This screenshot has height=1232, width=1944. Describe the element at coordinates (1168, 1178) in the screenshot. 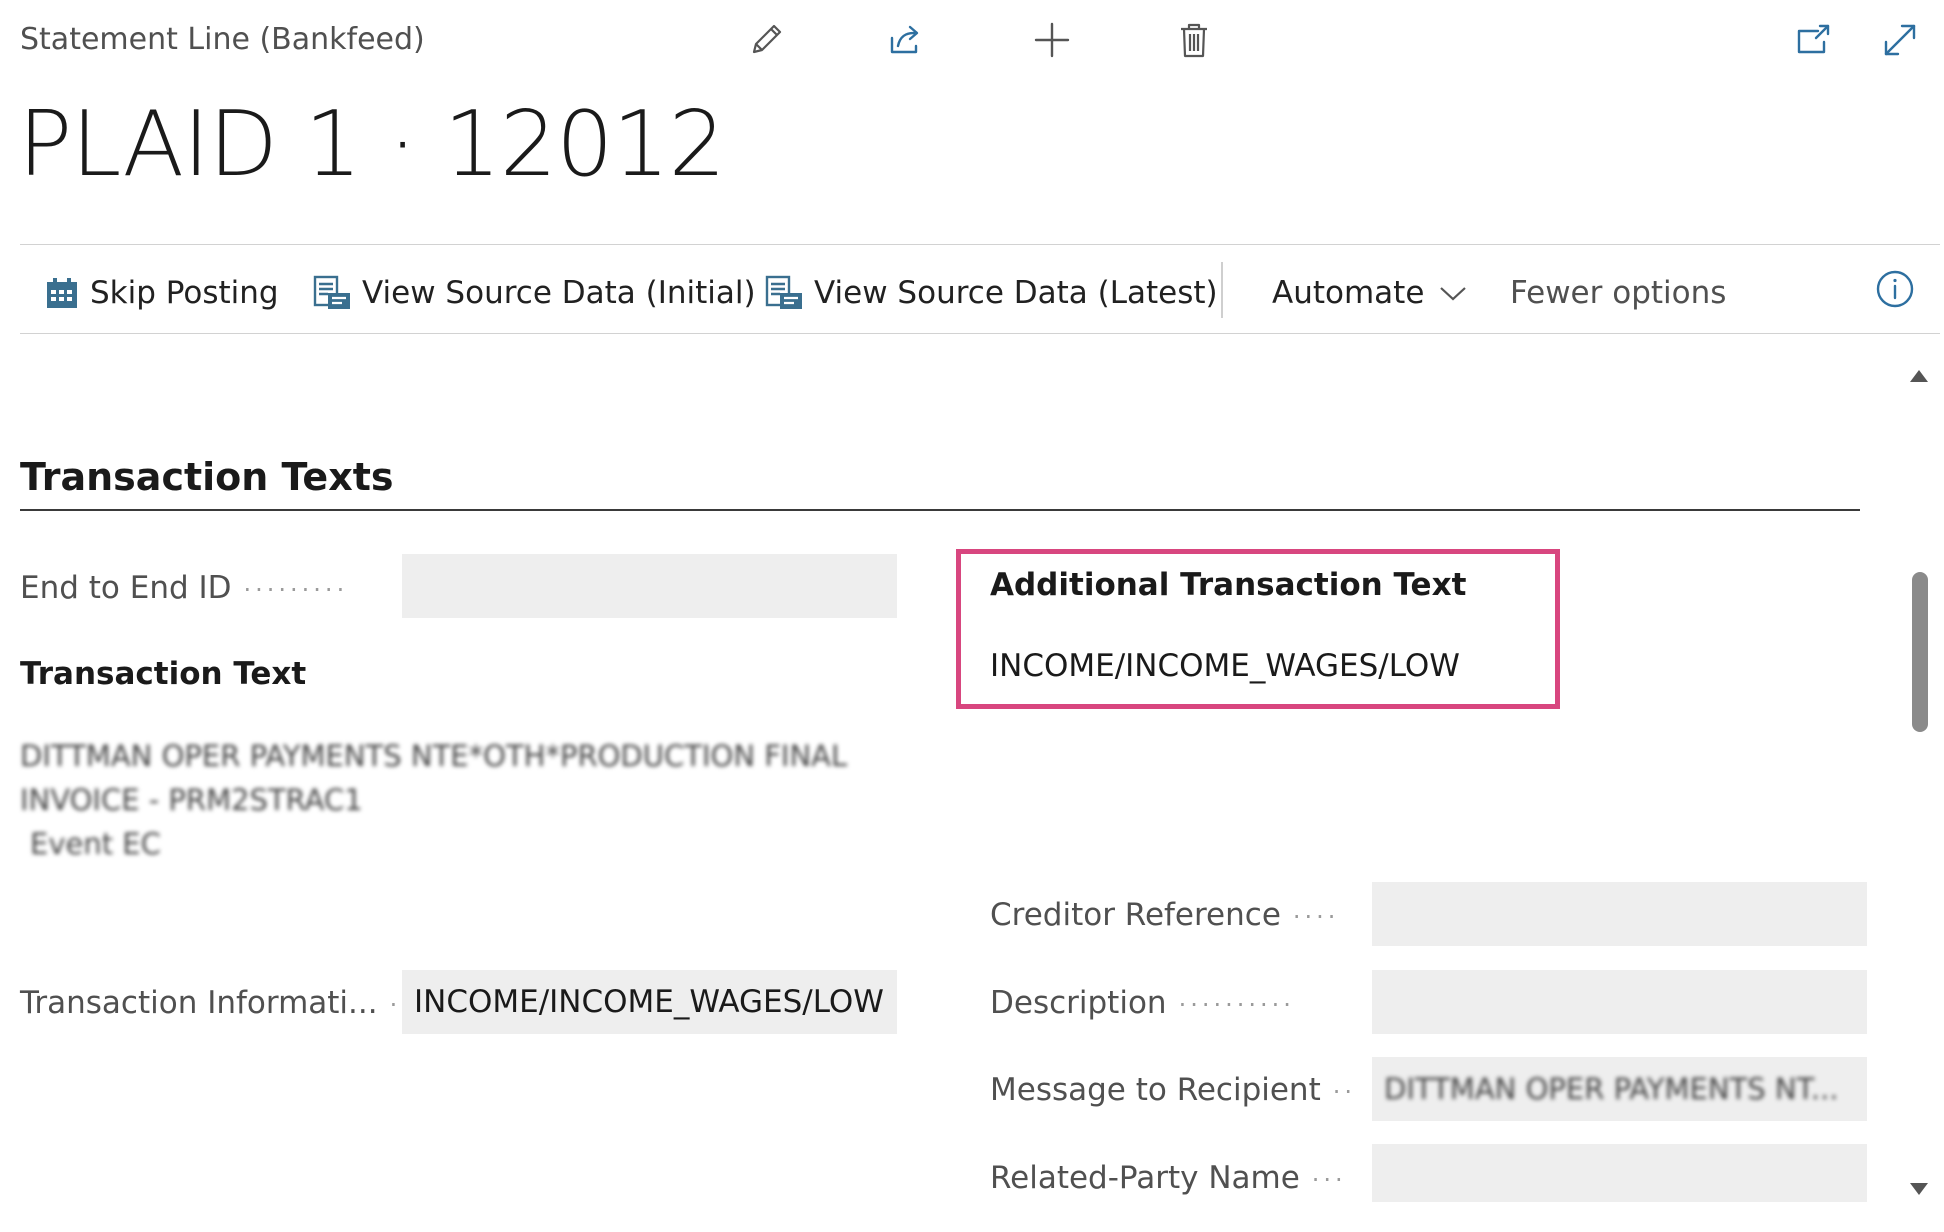

I see `related-party-name-label: Related-Party Name ···` at that location.